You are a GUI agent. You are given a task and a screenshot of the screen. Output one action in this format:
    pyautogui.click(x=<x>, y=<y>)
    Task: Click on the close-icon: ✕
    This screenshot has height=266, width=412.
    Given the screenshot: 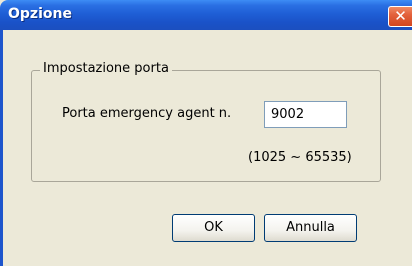 What is the action you would take?
    pyautogui.click(x=400, y=16)
    